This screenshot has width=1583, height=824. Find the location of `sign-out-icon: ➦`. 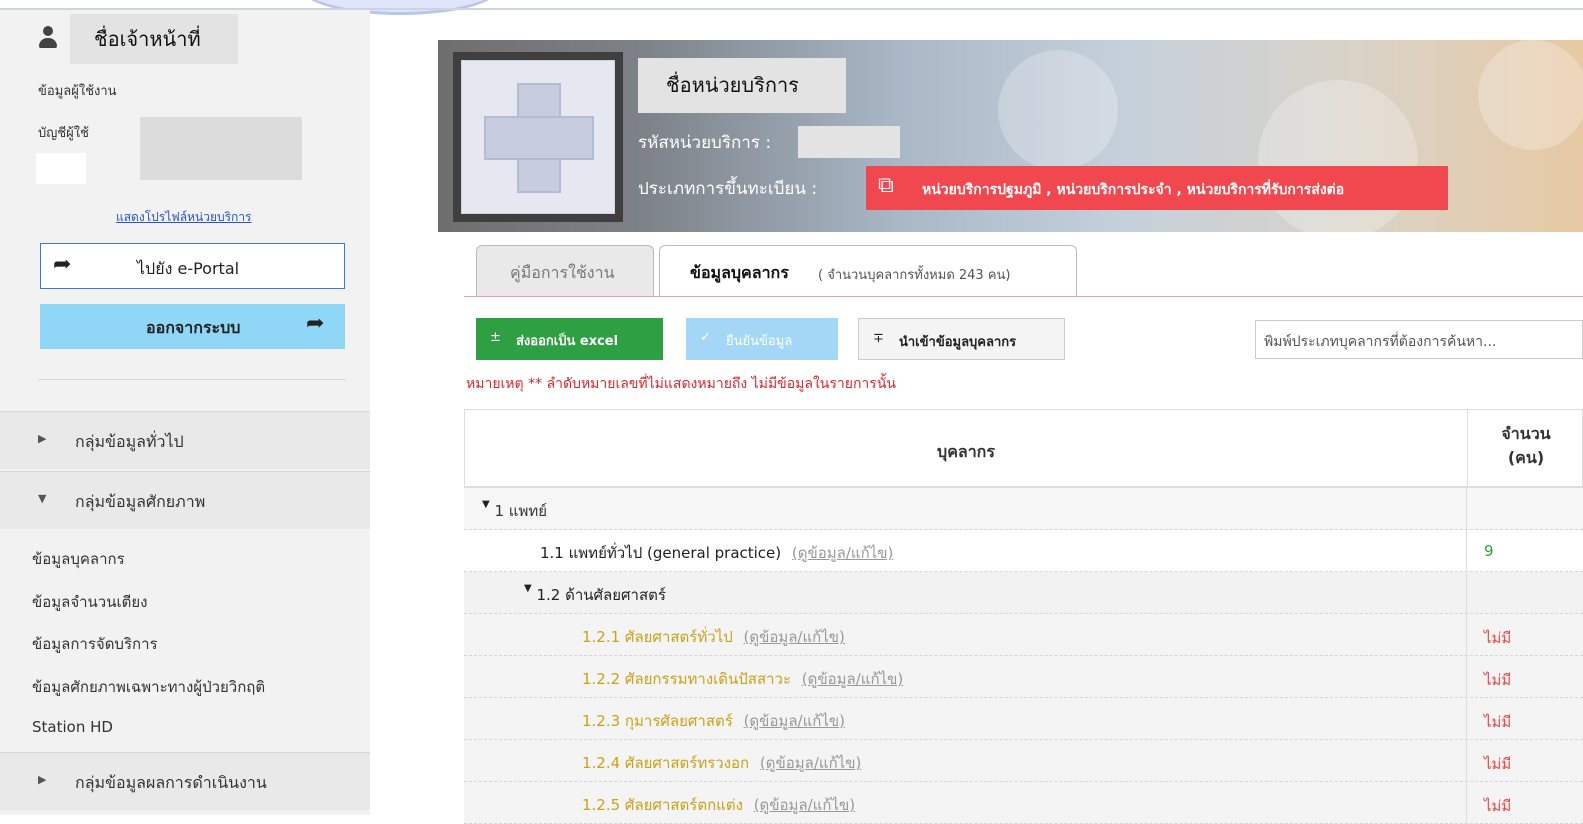

sign-out-icon: ➦ is located at coordinates (315, 323).